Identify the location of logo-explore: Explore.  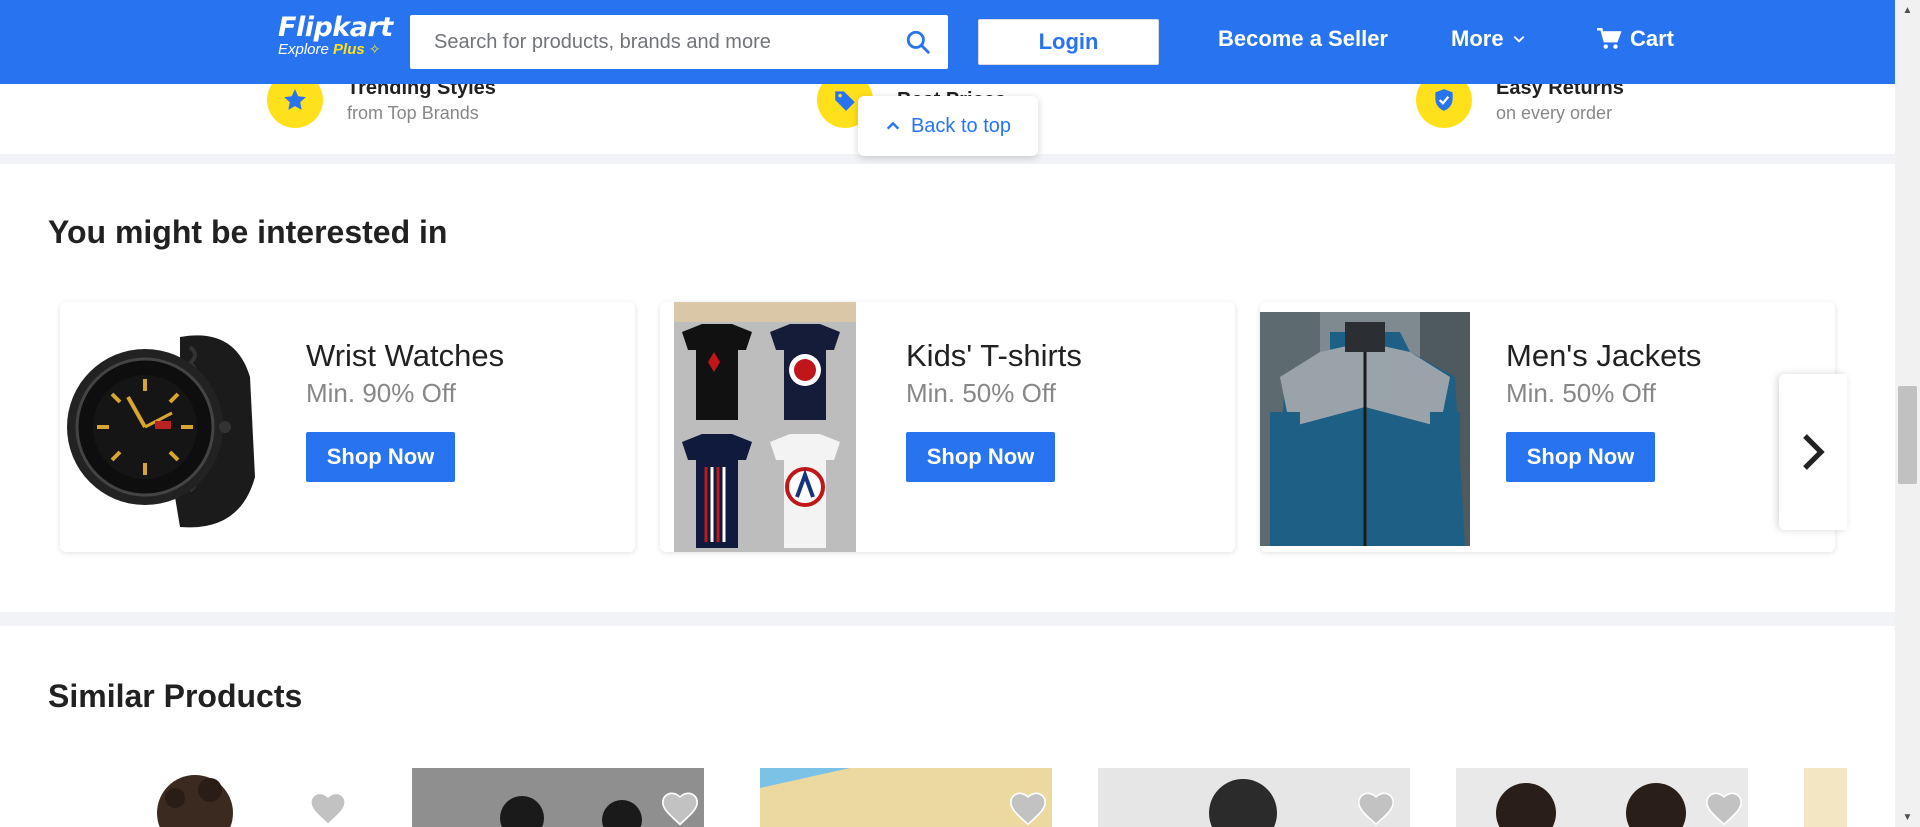
(303, 49).